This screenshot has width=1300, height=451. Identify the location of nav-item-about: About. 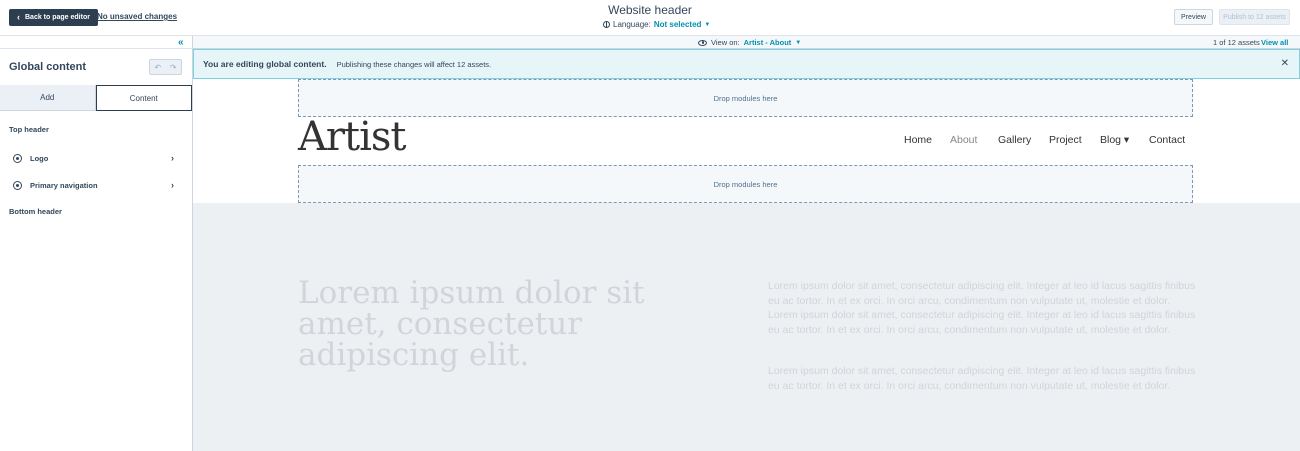
(963, 140).